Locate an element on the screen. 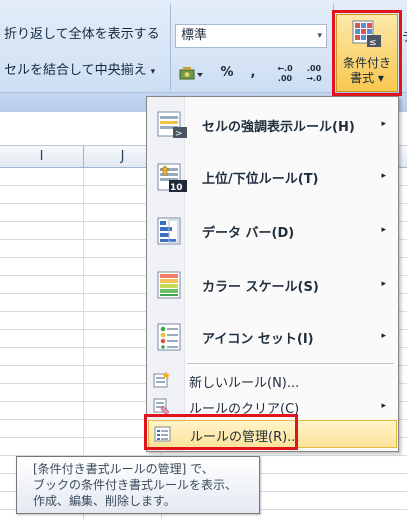 This screenshot has width=407, height=520. increase-decimal-label: ←.0 .00 is located at coordinates (285, 73).